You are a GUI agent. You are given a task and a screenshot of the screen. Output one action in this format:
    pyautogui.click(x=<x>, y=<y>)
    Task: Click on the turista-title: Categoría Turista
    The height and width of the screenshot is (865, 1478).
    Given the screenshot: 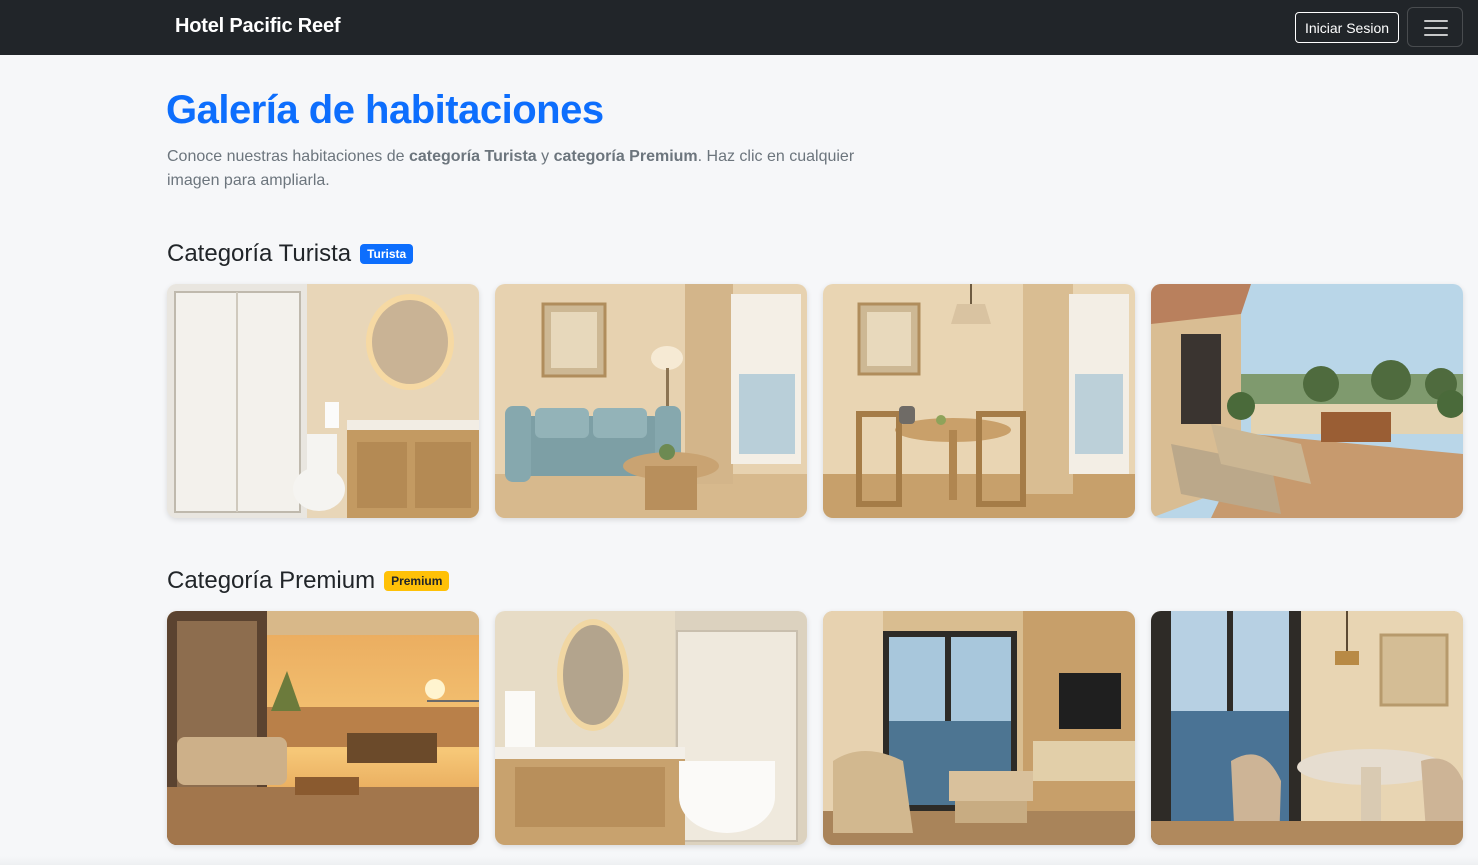 What is the action you would take?
    pyautogui.click(x=259, y=253)
    